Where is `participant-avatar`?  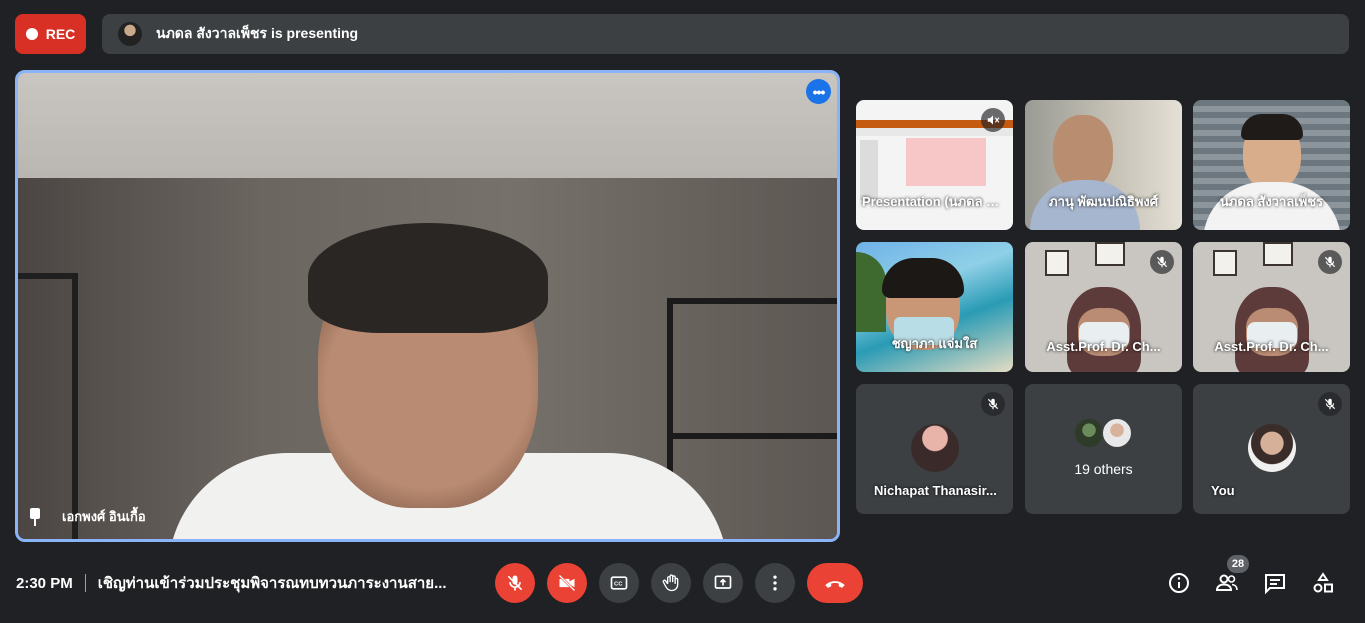
participant-avatar is located at coordinates (934, 448).